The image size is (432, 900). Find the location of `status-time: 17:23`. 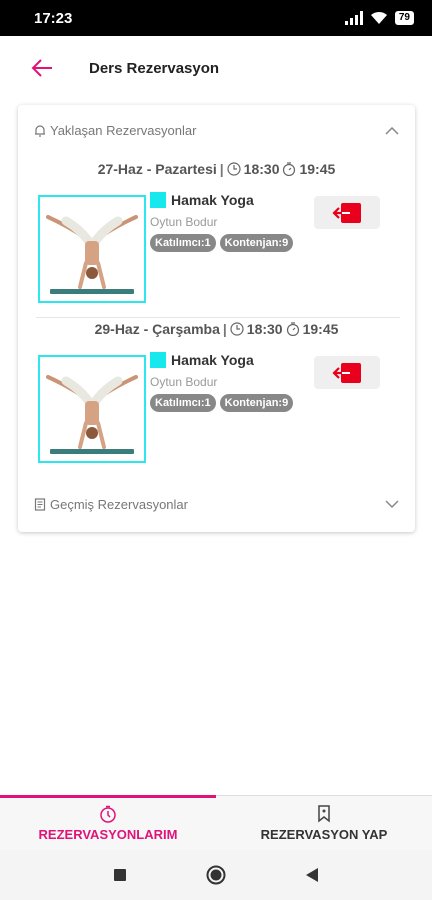

status-time: 17:23 is located at coordinates (53, 18).